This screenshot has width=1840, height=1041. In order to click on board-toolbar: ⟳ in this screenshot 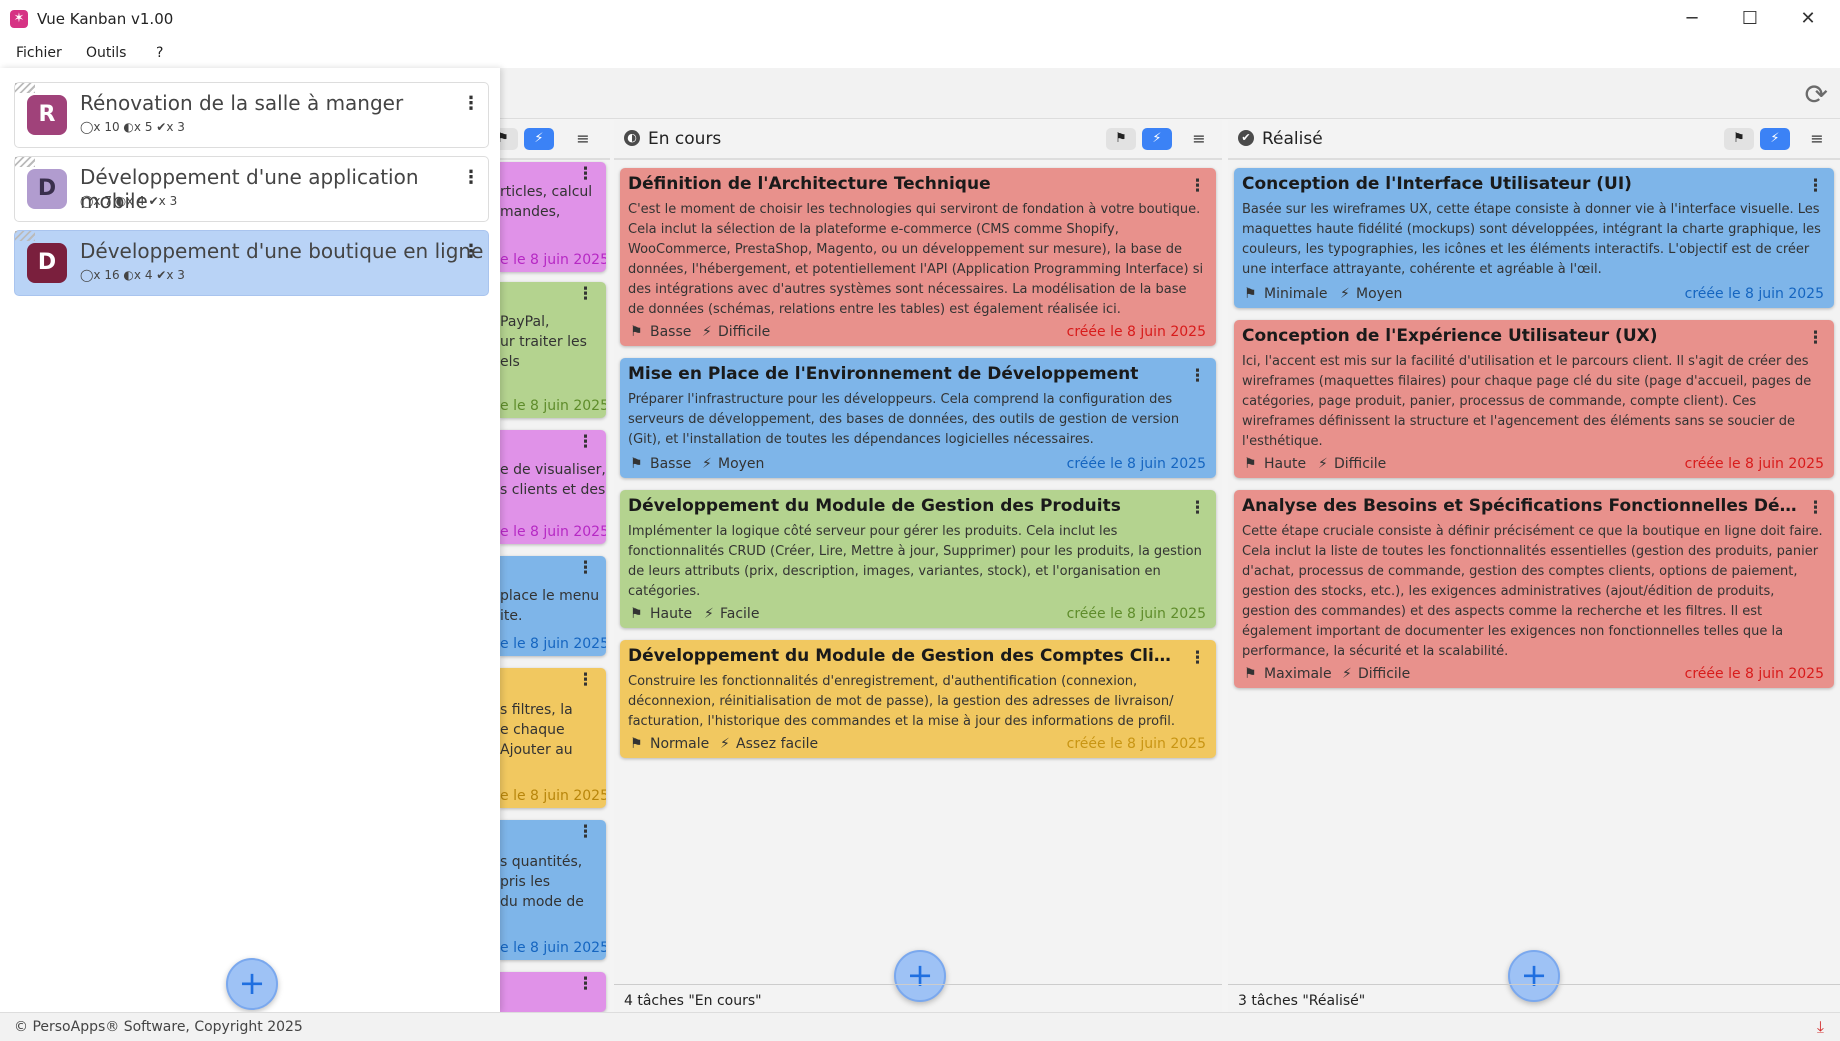, I will do `click(1170, 93)`.